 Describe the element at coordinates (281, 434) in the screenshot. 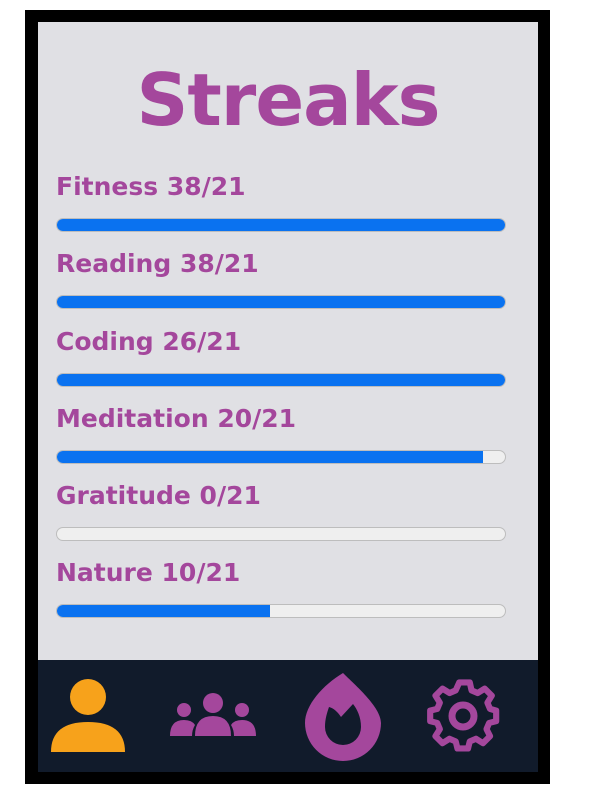

I see `streak-item-meditation: Meditation 20/21` at that location.